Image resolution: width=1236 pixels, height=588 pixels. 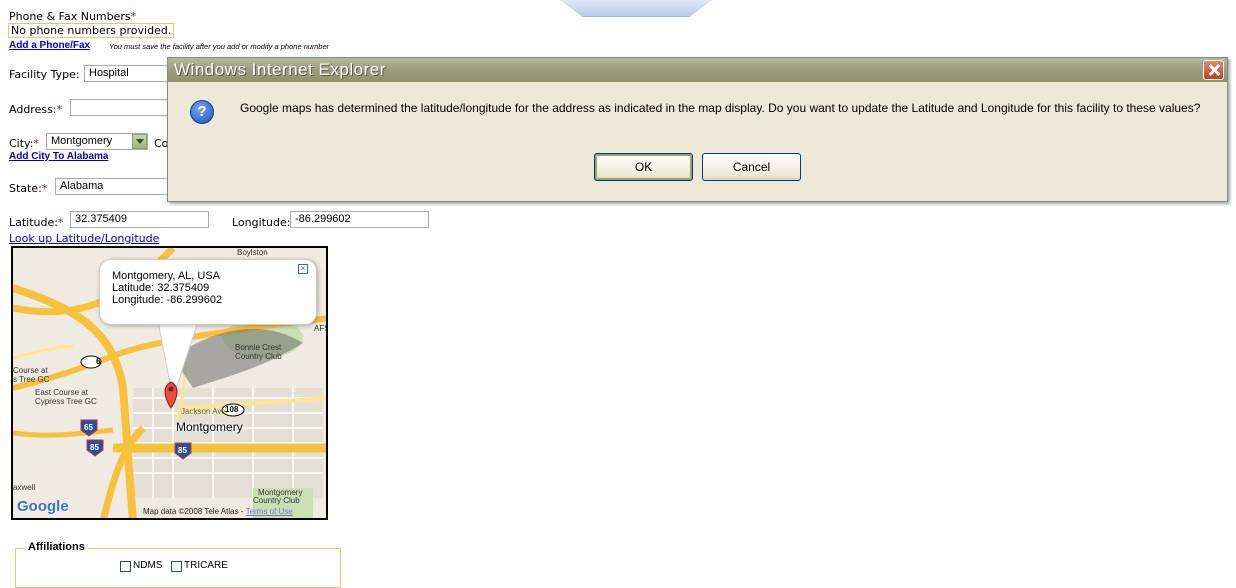 What do you see at coordinates (697, 70) in the screenshot?
I see `dialog-titlebar: Windows Internet Explorer` at bounding box center [697, 70].